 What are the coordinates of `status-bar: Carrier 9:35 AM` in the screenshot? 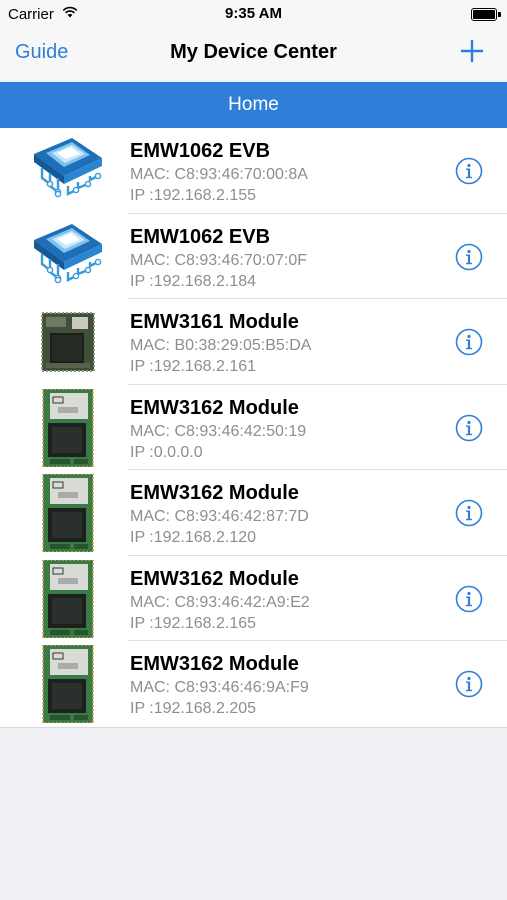 It's located at (253, 15).